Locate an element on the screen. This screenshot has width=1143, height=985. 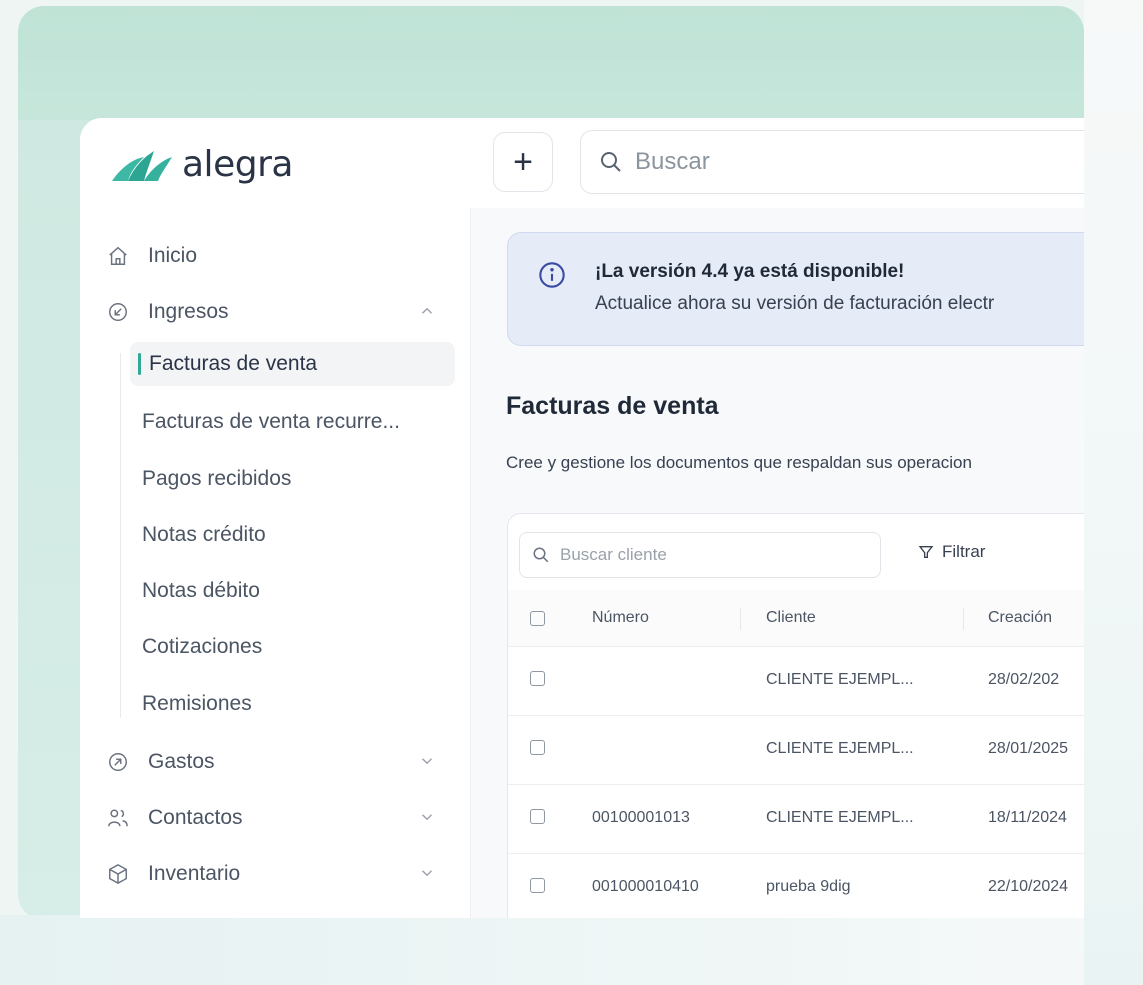
filter-icon is located at coordinates (926, 552).